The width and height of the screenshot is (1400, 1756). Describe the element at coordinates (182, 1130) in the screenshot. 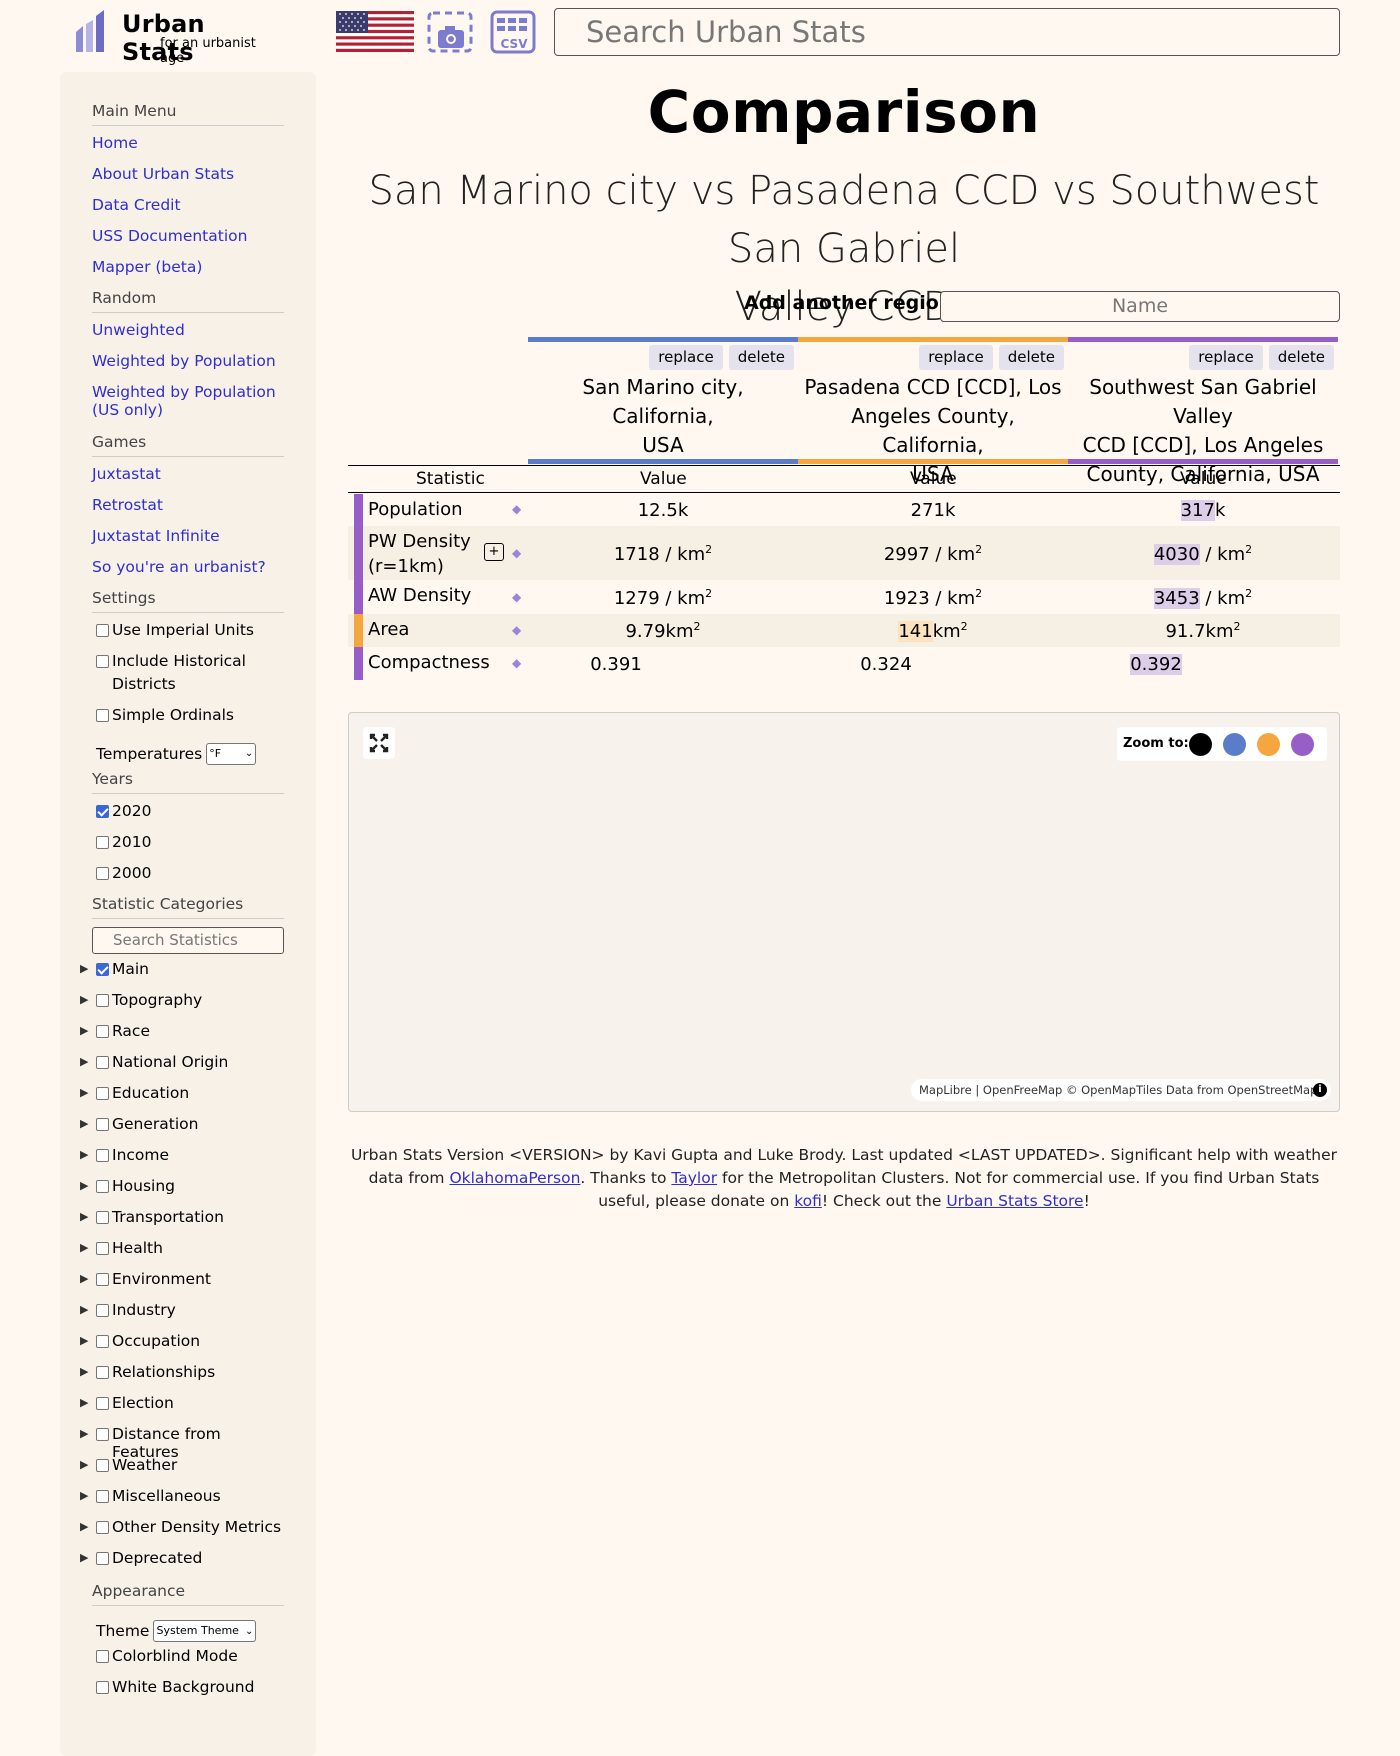

I see `category-item: ▶ Generation` at that location.